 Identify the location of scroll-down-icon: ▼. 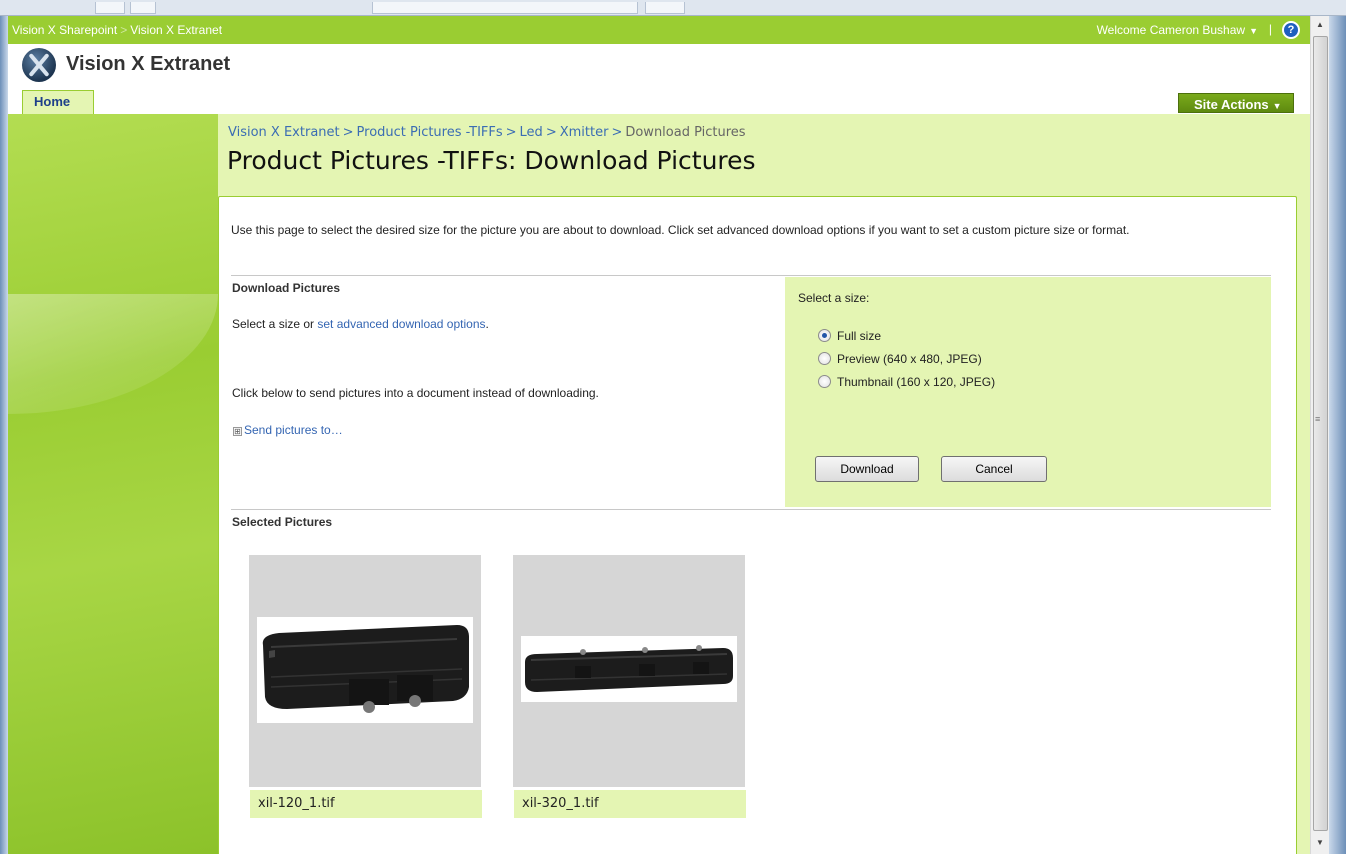
(1320, 843).